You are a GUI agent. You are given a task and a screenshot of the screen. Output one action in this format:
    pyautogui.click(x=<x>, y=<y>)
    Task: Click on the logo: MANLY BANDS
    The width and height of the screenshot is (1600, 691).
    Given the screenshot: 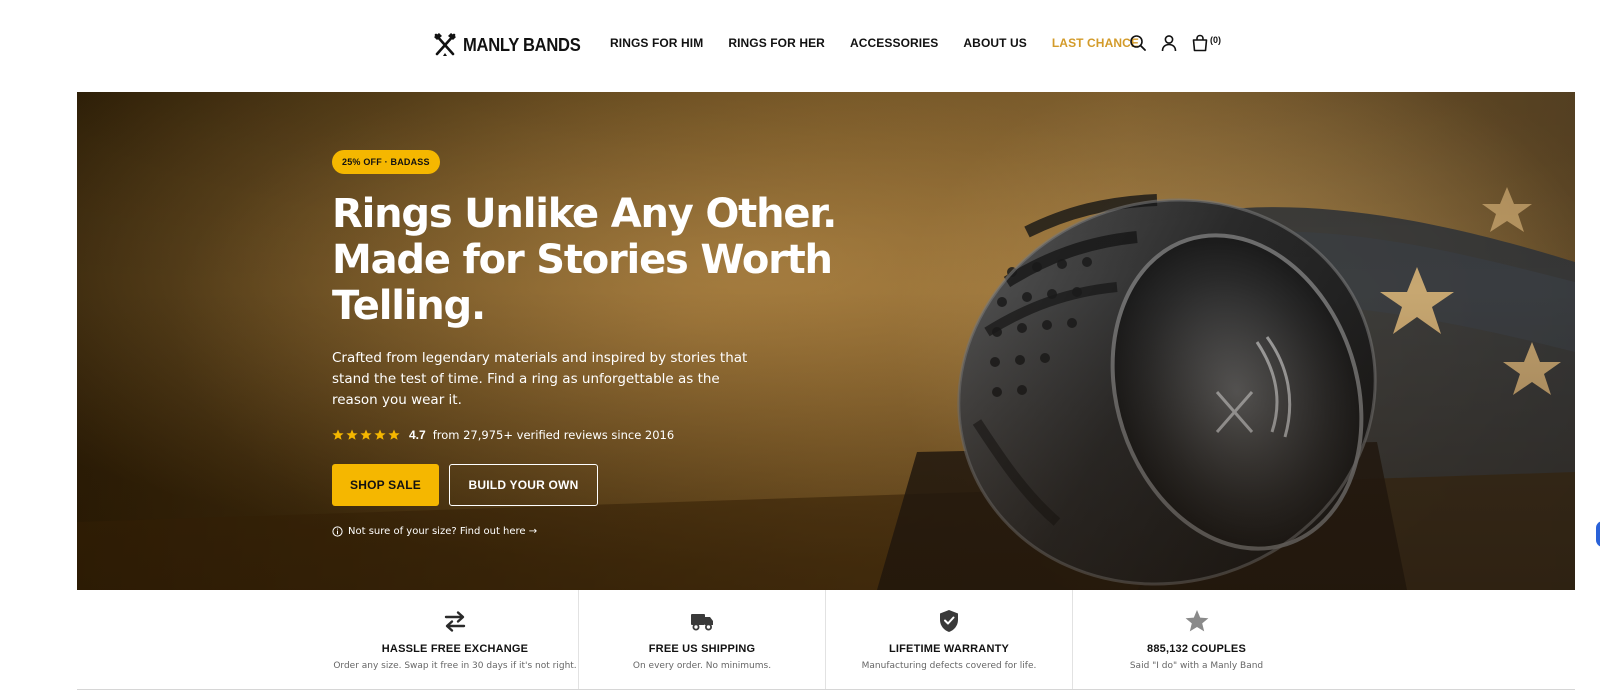 What is the action you would take?
    pyautogui.click(x=512, y=45)
    